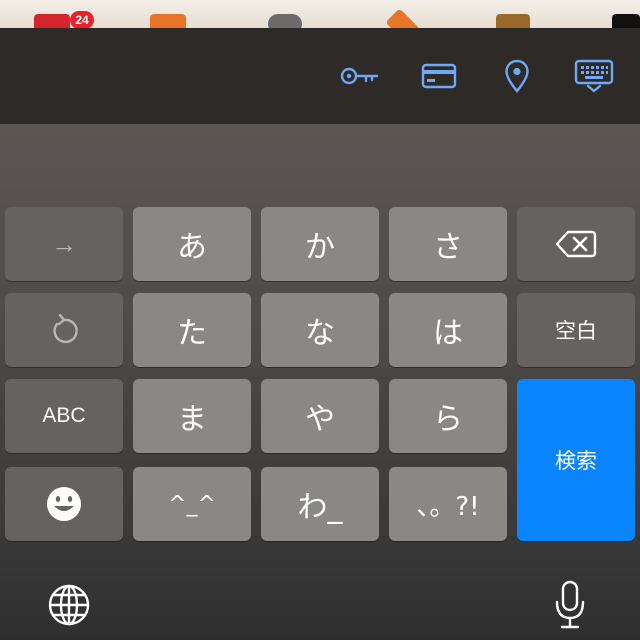 Image resolution: width=640 pixels, height=640 pixels. I want to click on kana-key-ra: ら, so click(448, 416).